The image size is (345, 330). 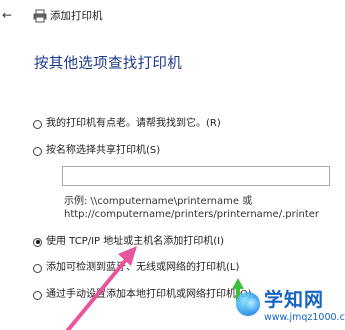 What do you see at coordinates (103, 150) in the screenshot?
I see `option-shared-by-name-label: 按名称选择共享打印机(S)` at bounding box center [103, 150].